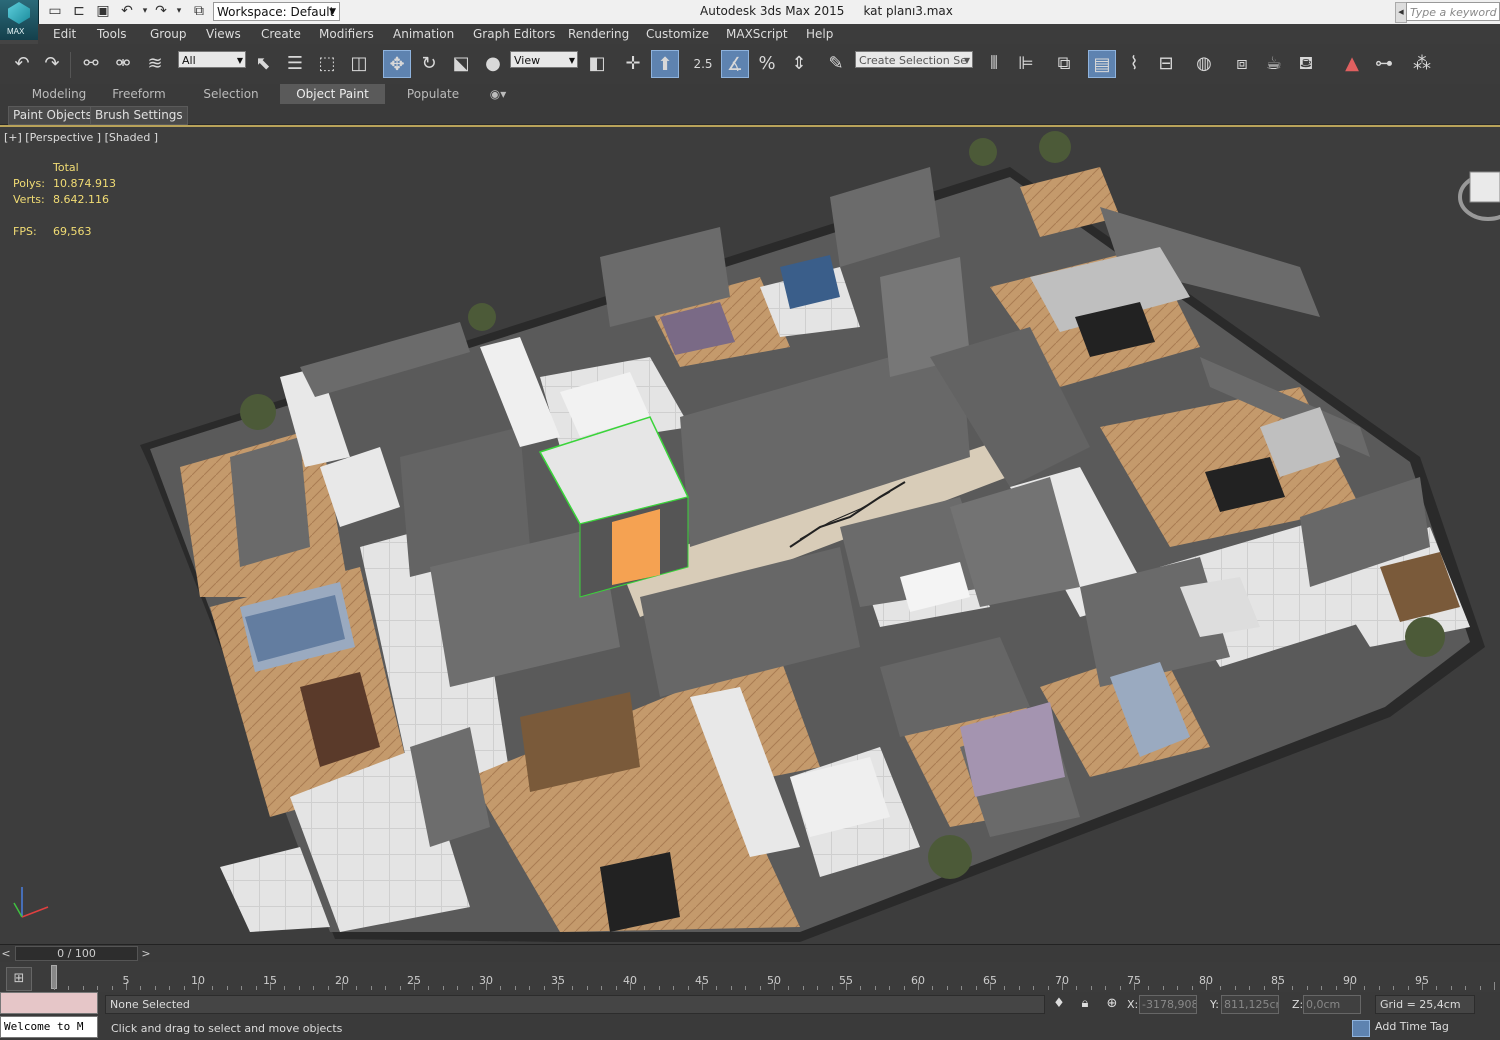 The height and width of the screenshot is (1040, 1500). I want to click on menu-help: Help, so click(819, 34).